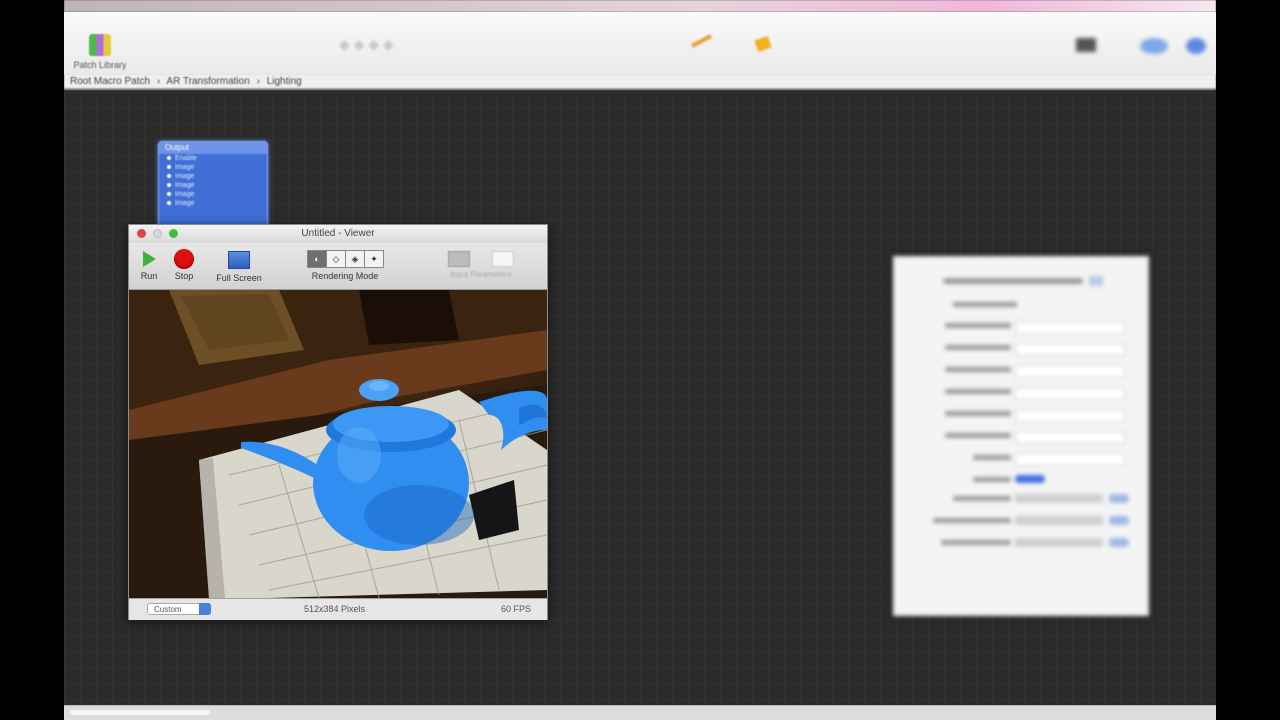 The height and width of the screenshot is (720, 1280). I want to click on rendering-mode-segment: ◇, so click(336, 259).